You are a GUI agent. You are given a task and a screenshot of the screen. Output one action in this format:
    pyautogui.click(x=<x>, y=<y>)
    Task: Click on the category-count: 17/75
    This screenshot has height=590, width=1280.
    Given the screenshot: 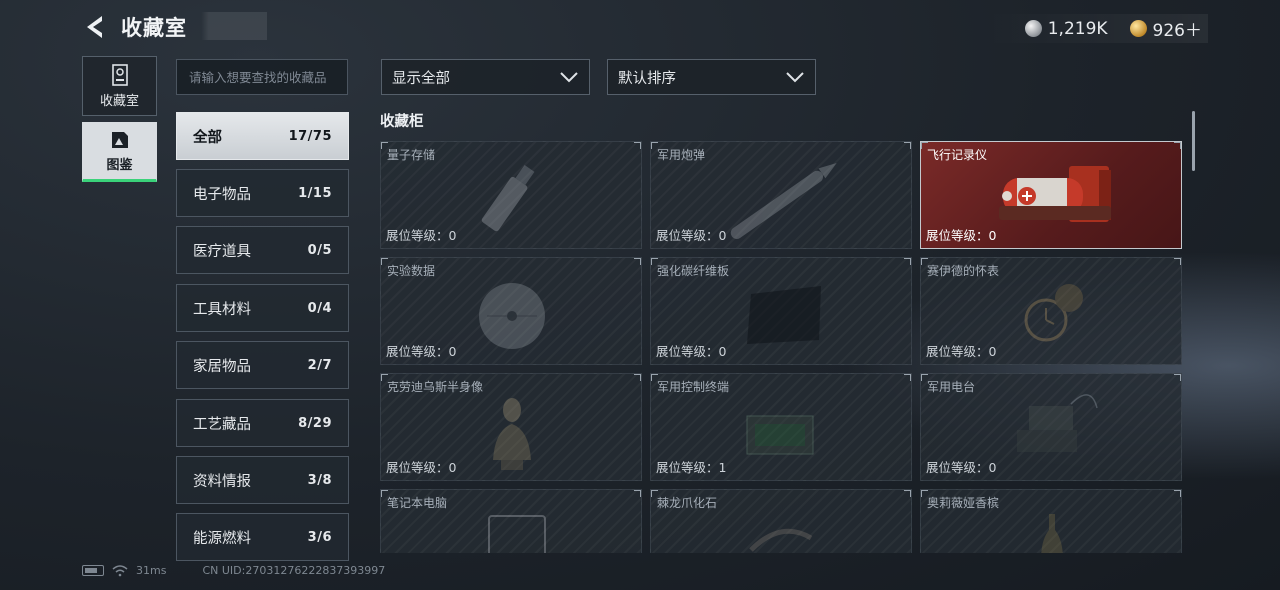 What is the action you would take?
    pyautogui.click(x=310, y=136)
    